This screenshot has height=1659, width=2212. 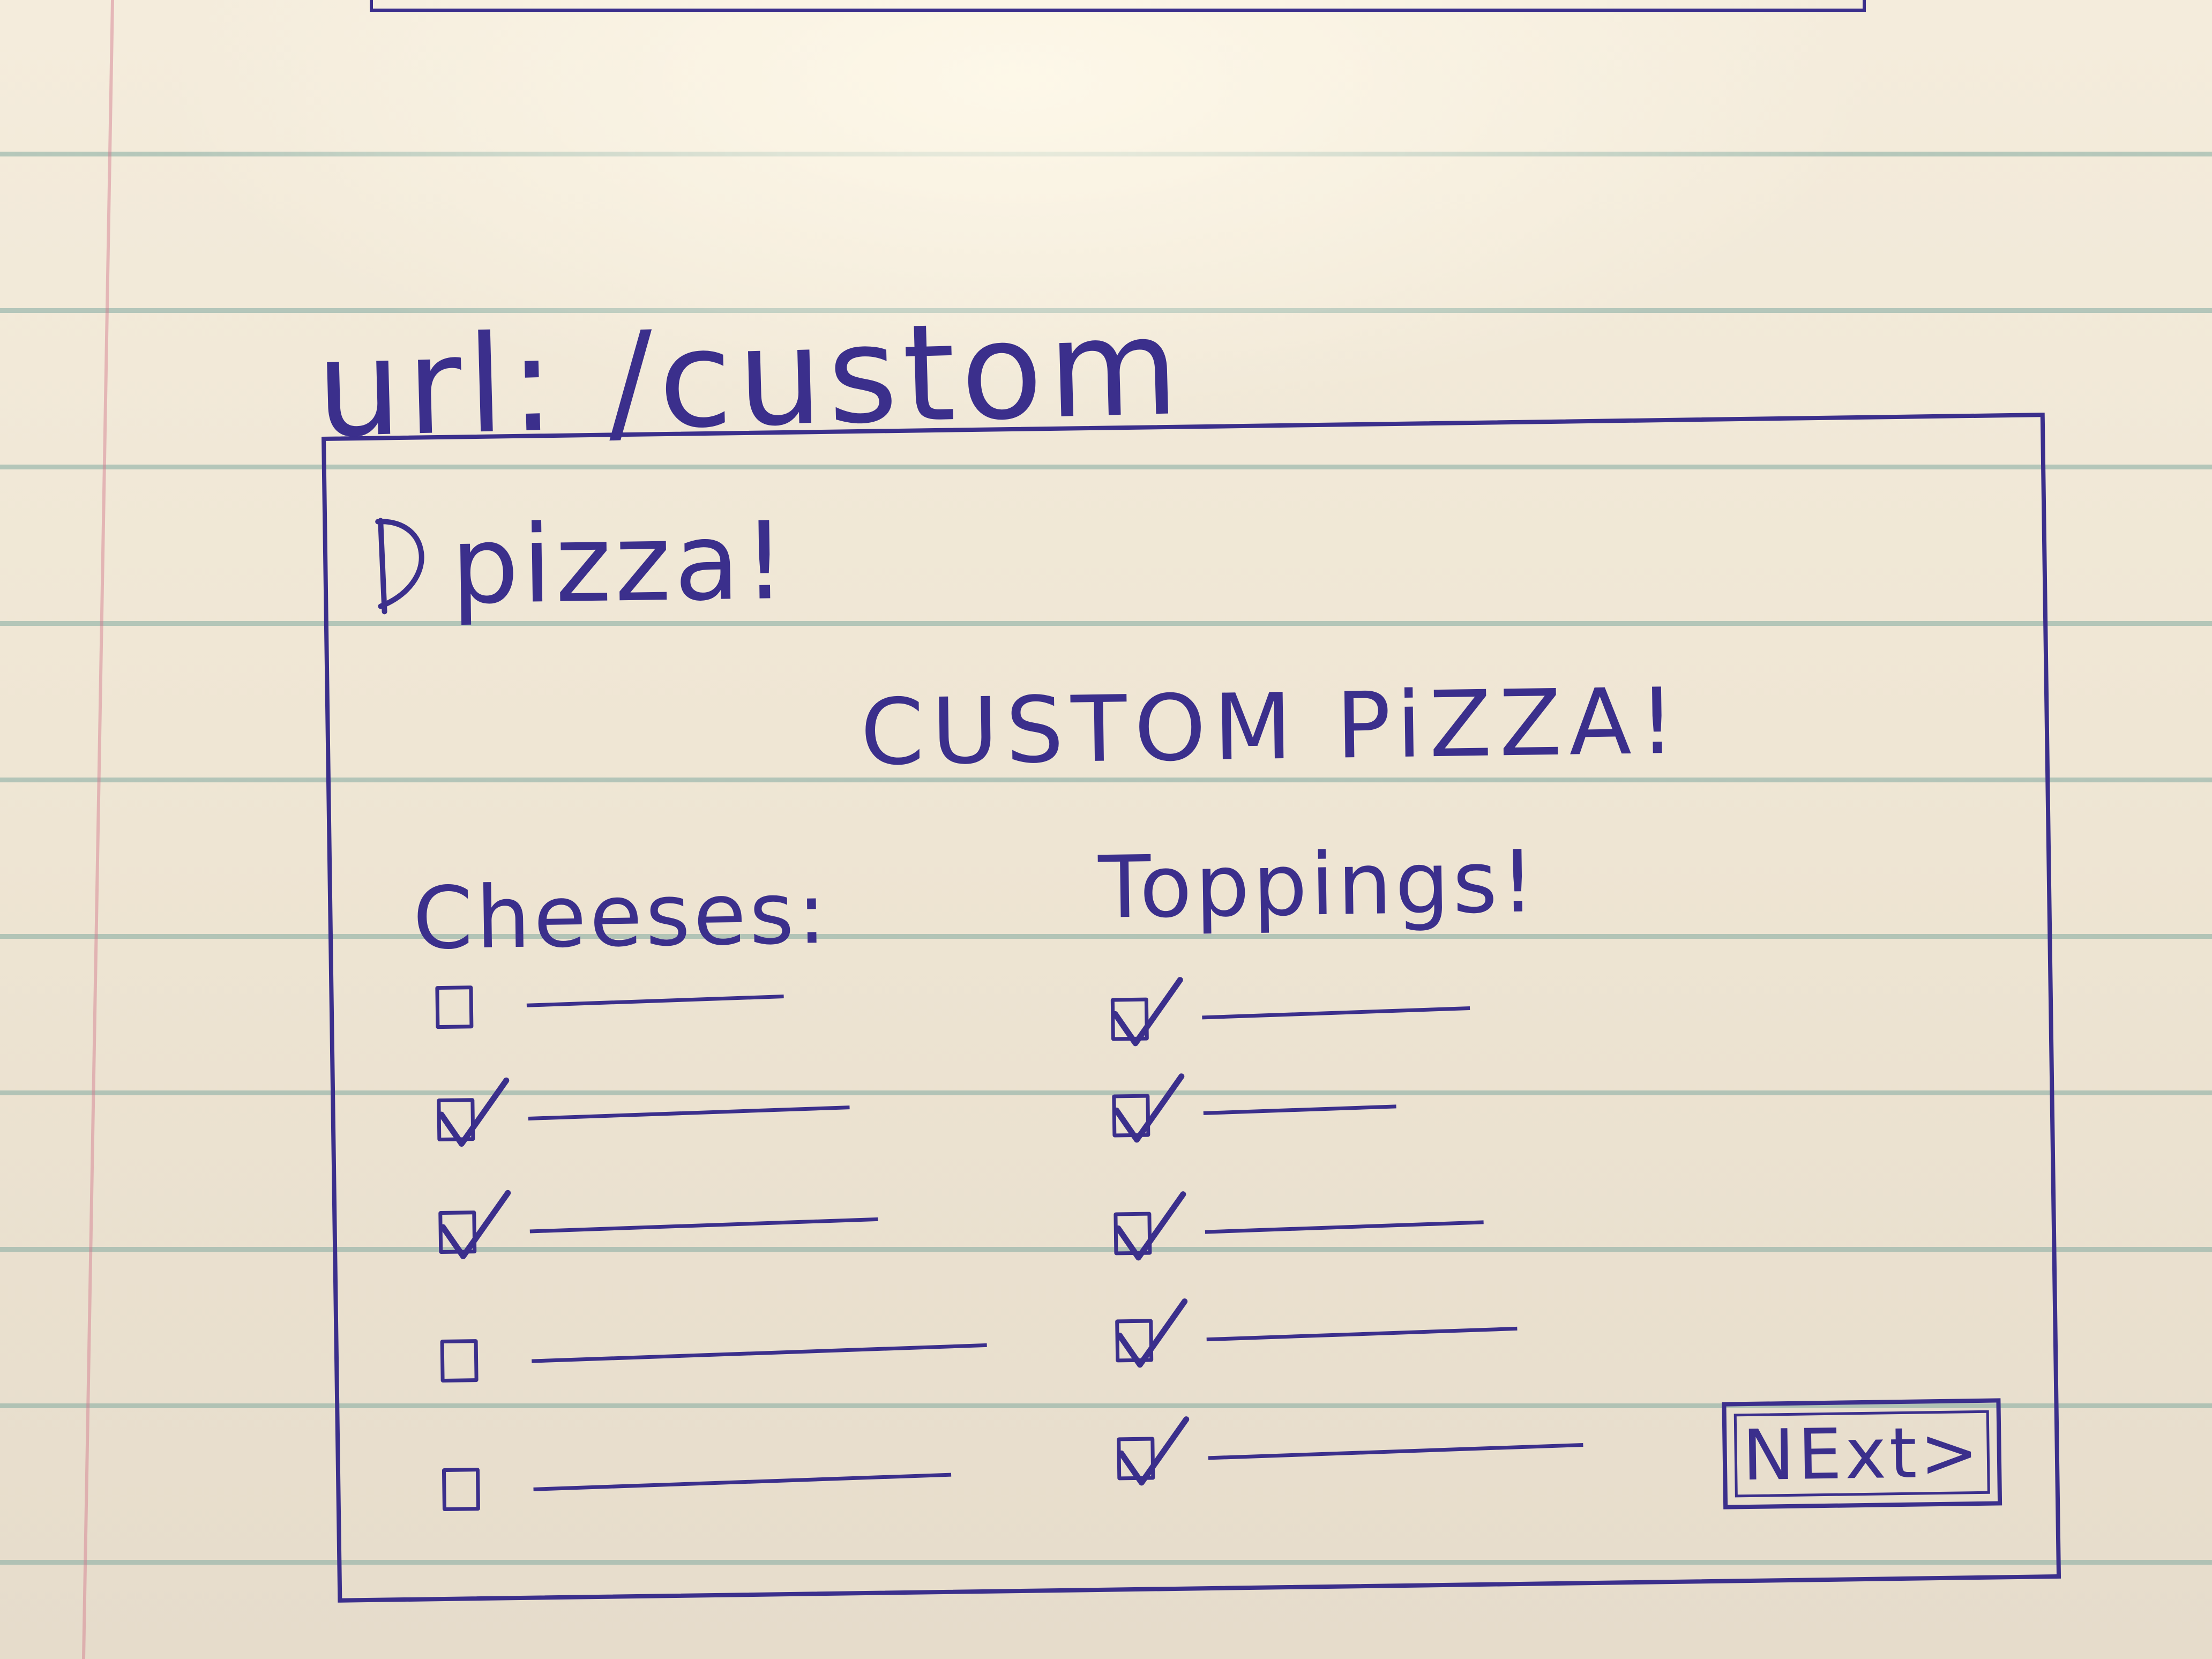 What do you see at coordinates (1318, 884) in the screenshot?
I see `toppings-label: Toppings!` at bounding box center [1318, 884].